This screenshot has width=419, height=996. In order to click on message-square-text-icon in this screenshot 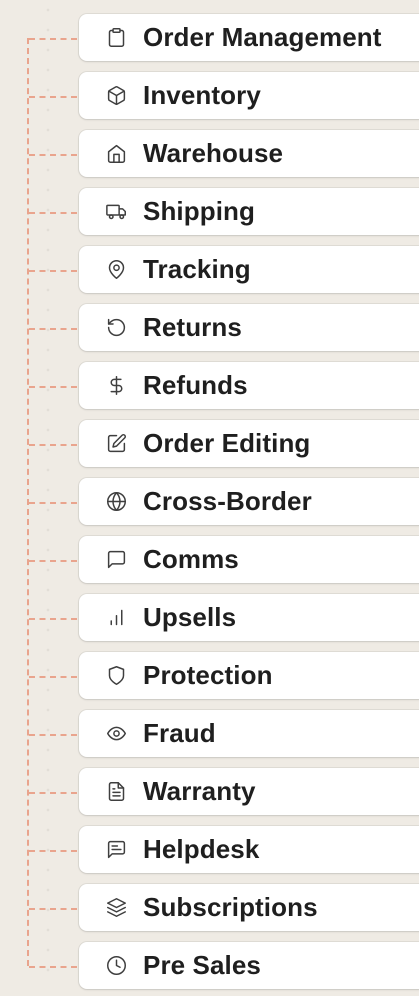, I will do `click(116, 850)`.